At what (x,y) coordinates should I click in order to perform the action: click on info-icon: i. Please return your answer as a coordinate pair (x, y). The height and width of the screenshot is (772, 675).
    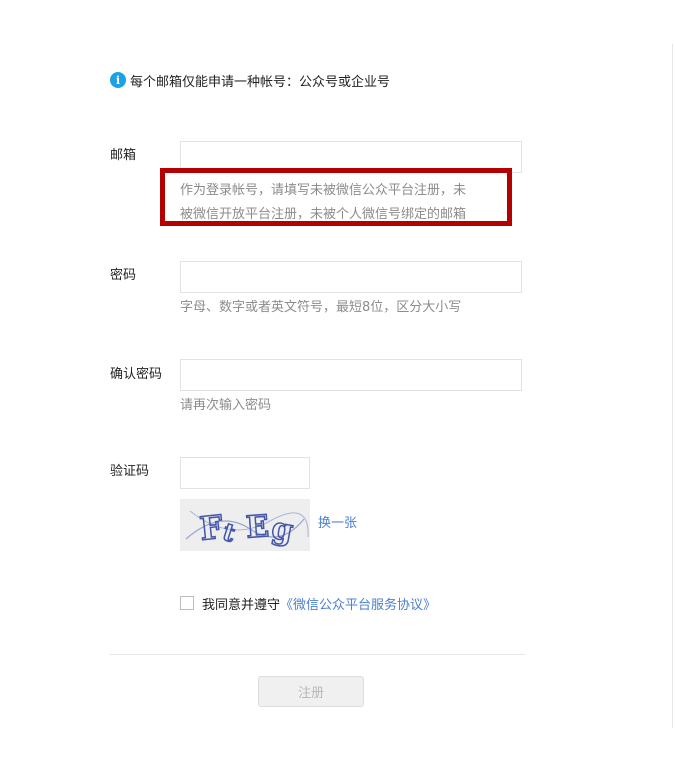
    Looking at the image, I should click on (118, 80).